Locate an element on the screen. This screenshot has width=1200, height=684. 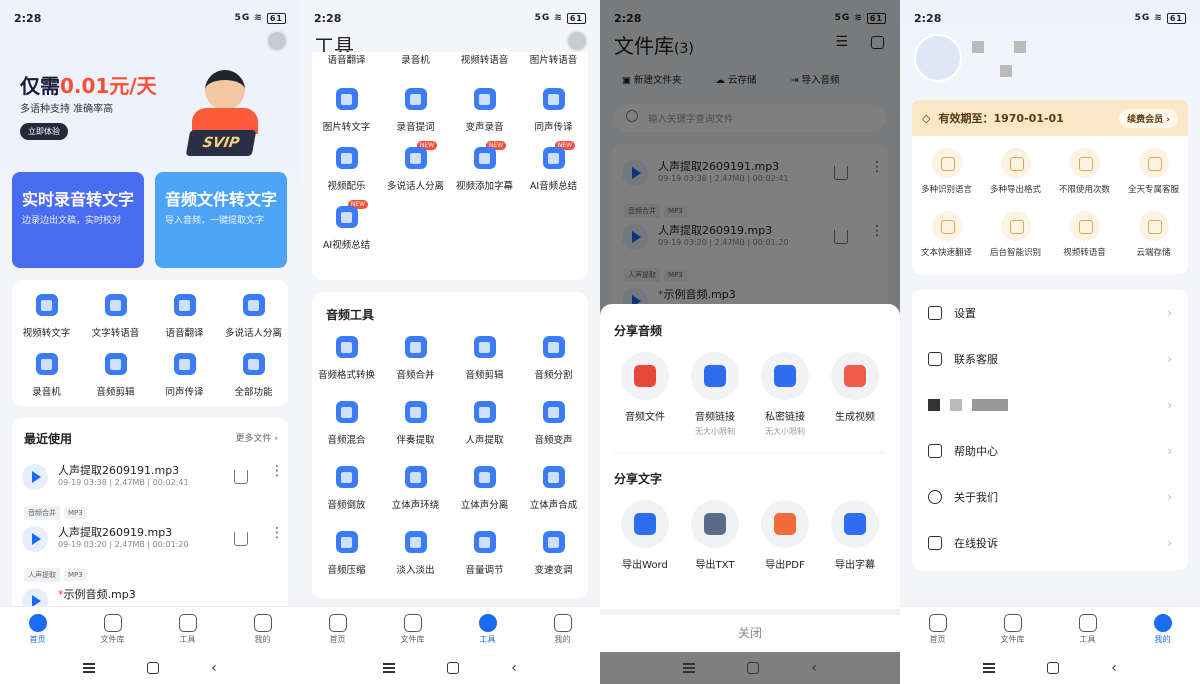
tool-video-to-speech: 视频转语音 is located at coordinates (484, 59).